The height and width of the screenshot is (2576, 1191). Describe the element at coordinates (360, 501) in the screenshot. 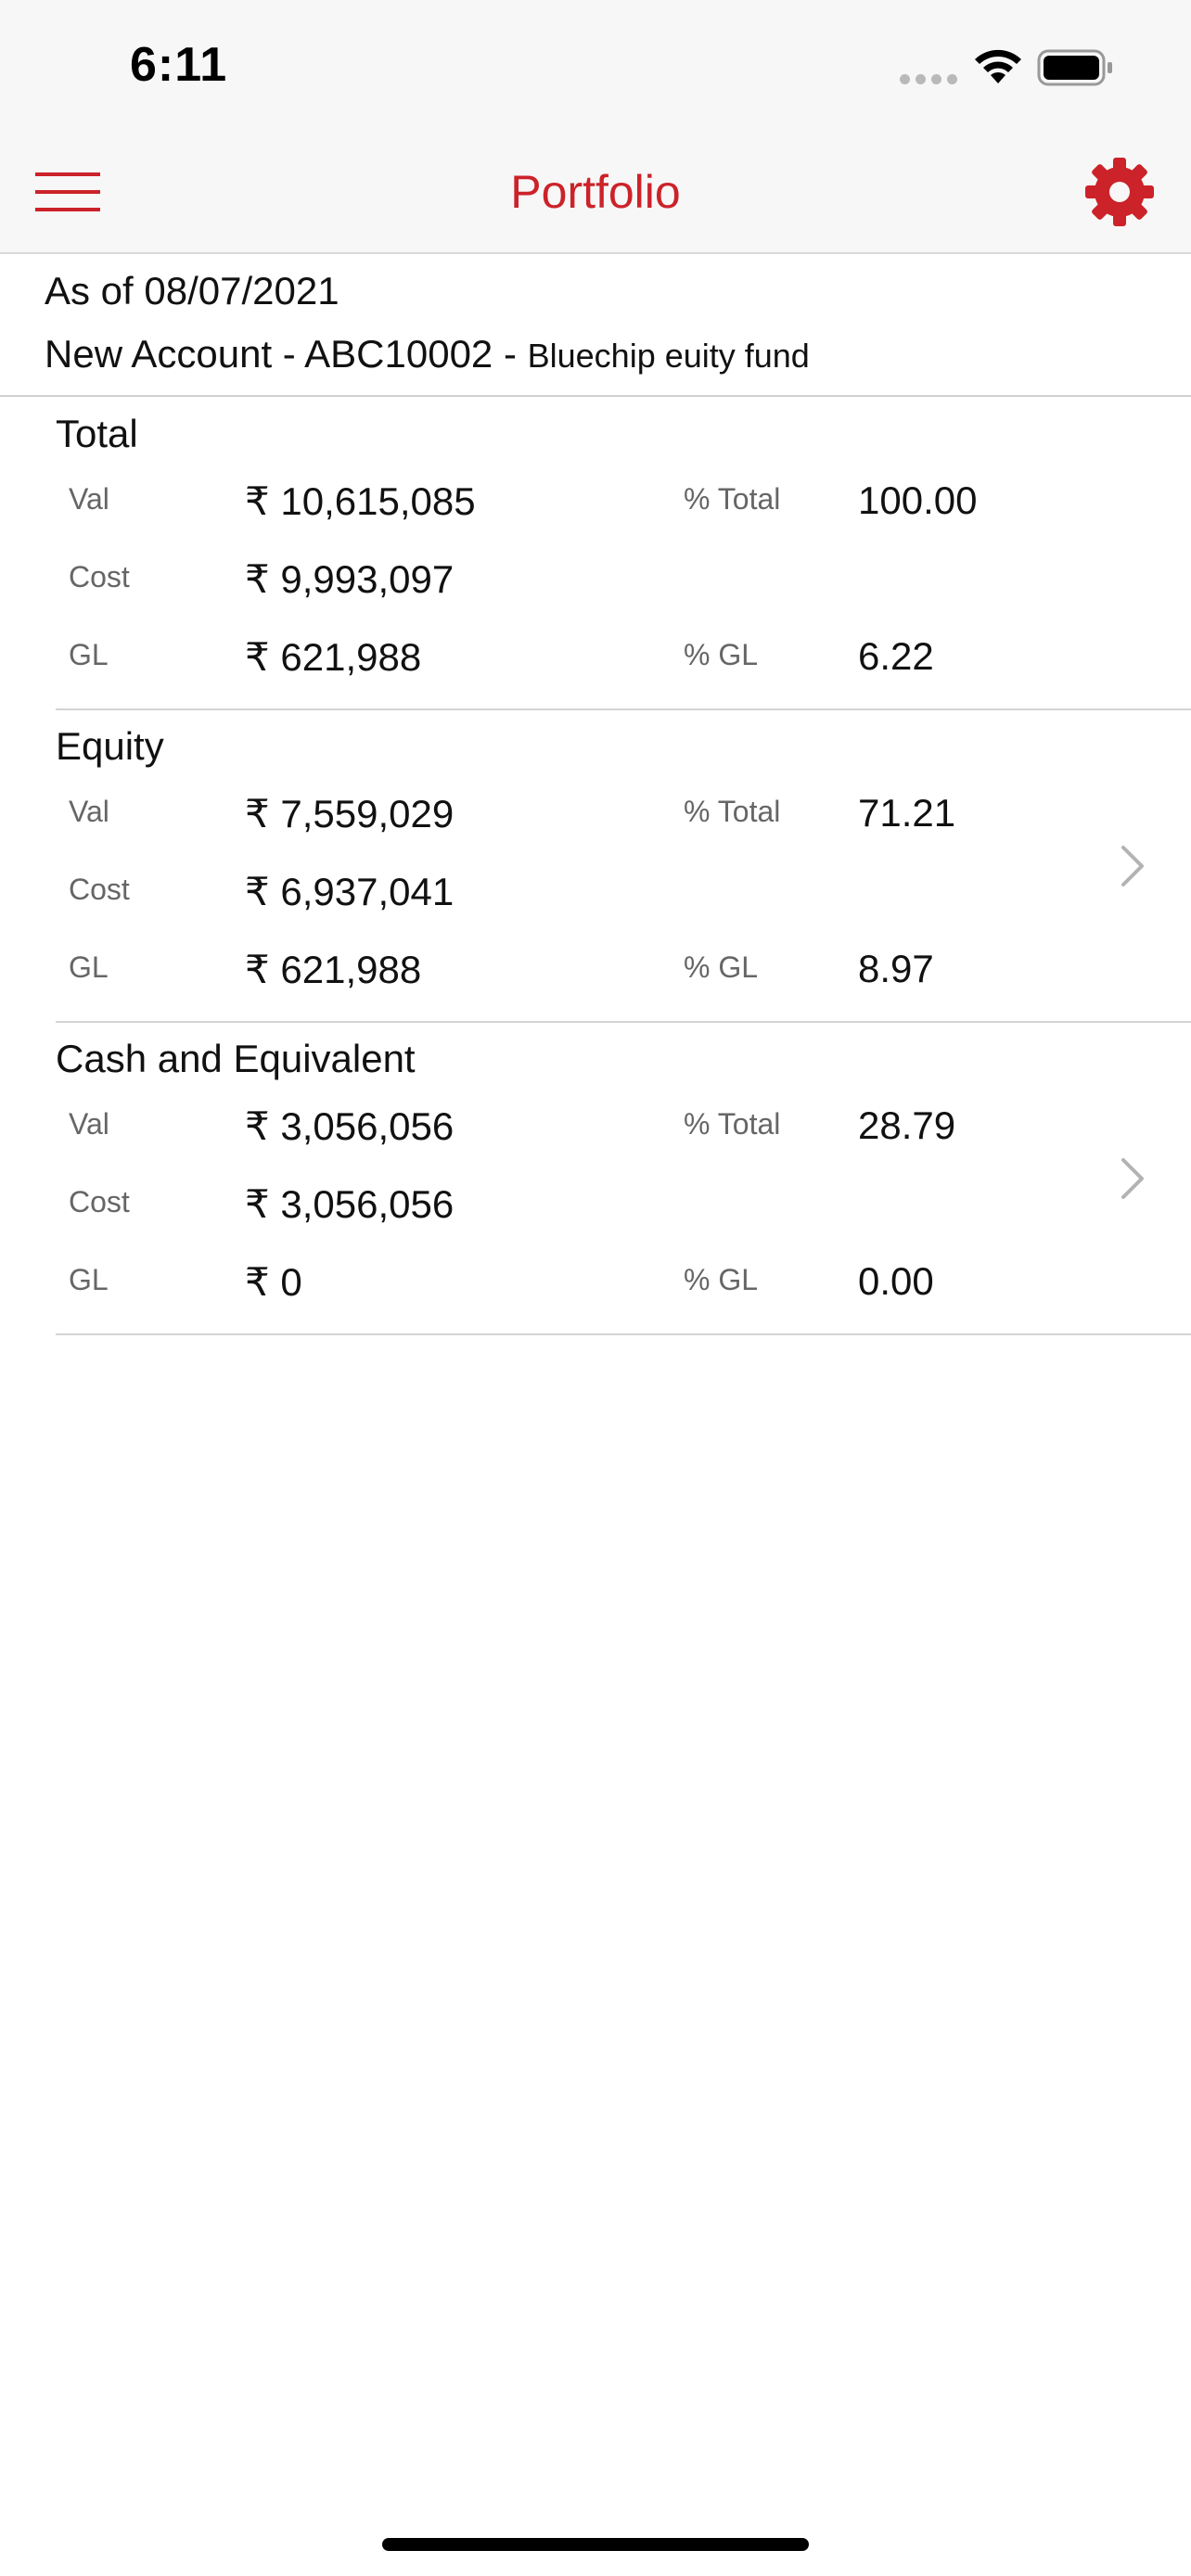

I see `val-value: ₹ 10,615,085` at that location.